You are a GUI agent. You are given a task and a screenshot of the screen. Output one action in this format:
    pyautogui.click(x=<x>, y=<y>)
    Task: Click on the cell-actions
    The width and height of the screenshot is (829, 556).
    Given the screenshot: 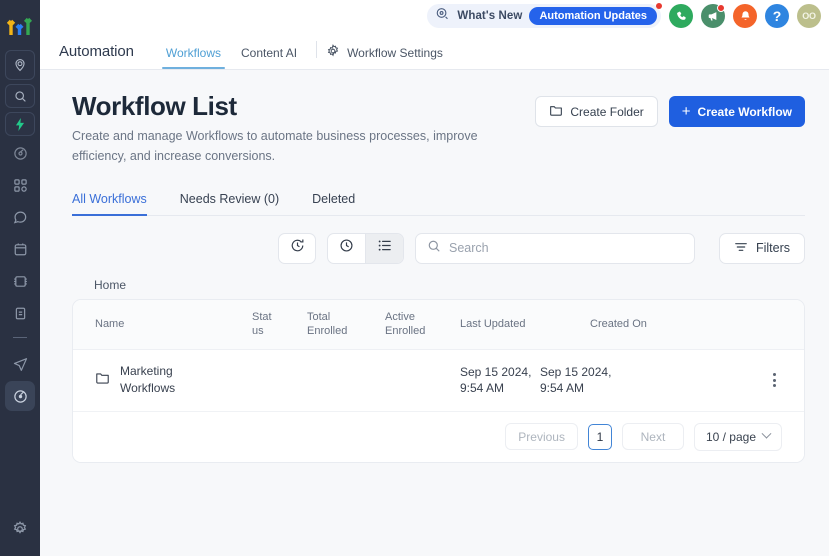 What is the action you would take?
    pyautogui.click(x=710, y=380)
    